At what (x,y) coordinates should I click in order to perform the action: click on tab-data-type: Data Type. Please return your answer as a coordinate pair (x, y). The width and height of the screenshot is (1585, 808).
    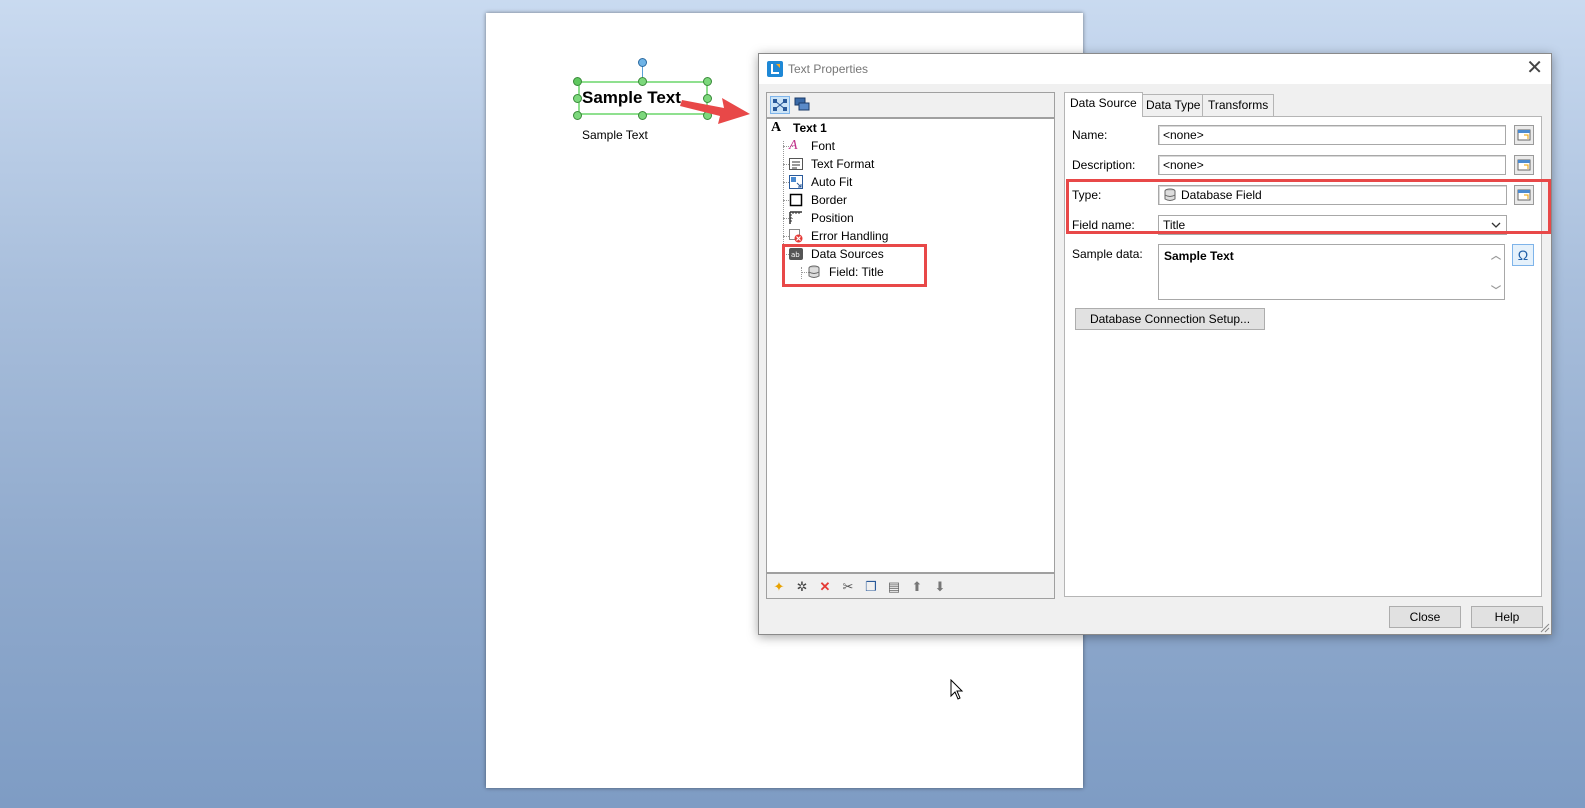
    Looking at the image, I should click on (1173, 105).